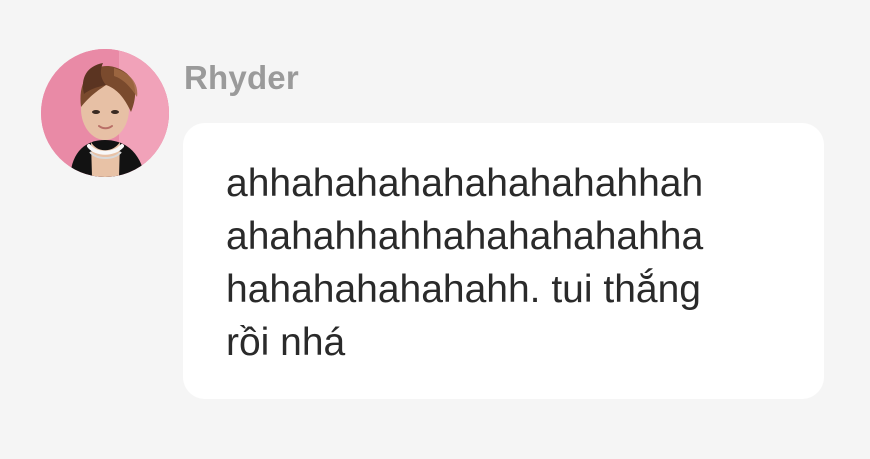 The image size is (870, 459). I want to click on avatar, so click(105, 113).